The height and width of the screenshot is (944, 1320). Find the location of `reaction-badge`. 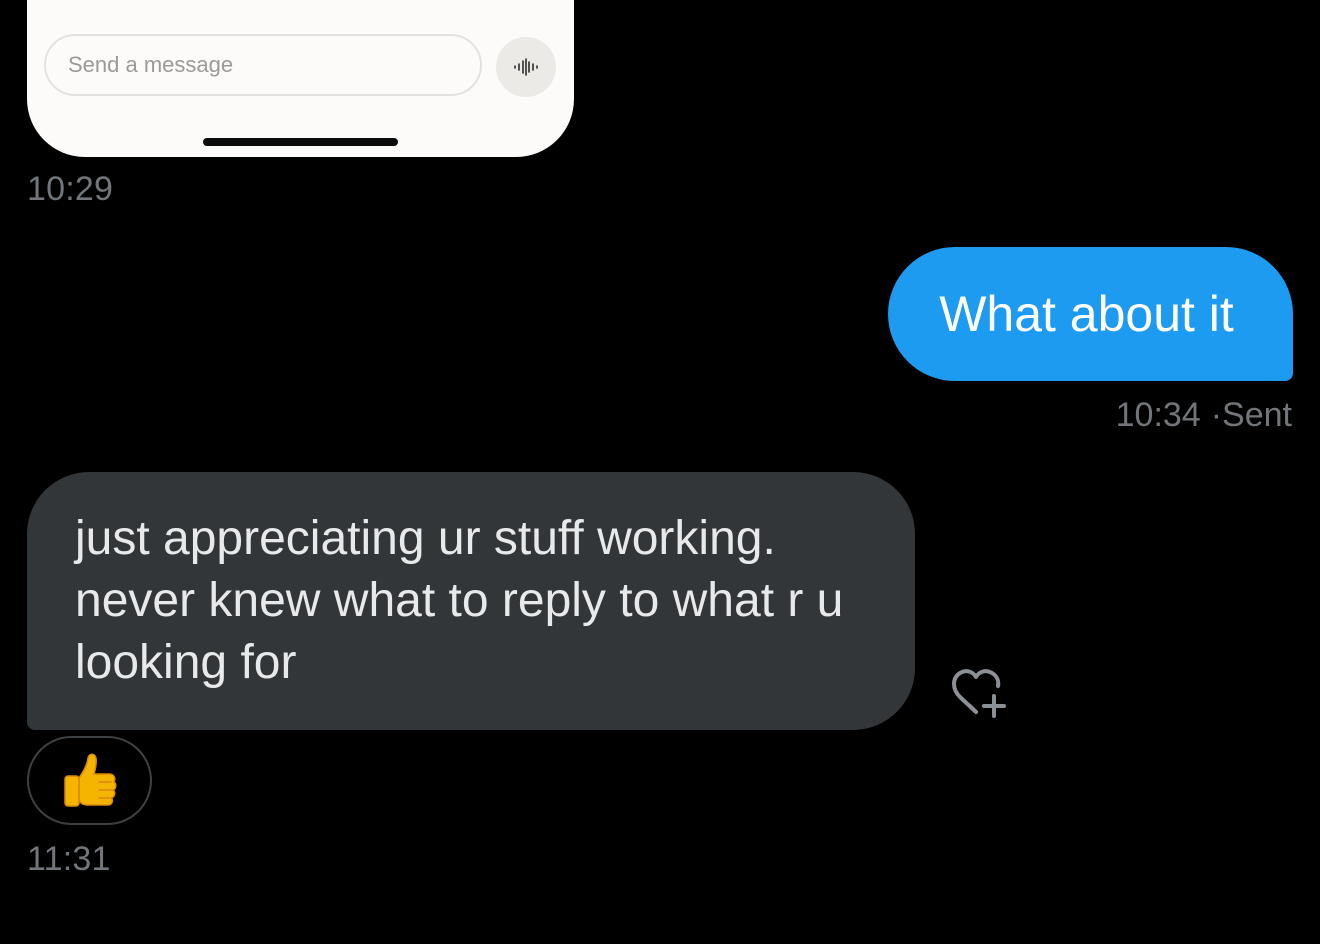

reaction-badge is located at coordinates (89, 780).